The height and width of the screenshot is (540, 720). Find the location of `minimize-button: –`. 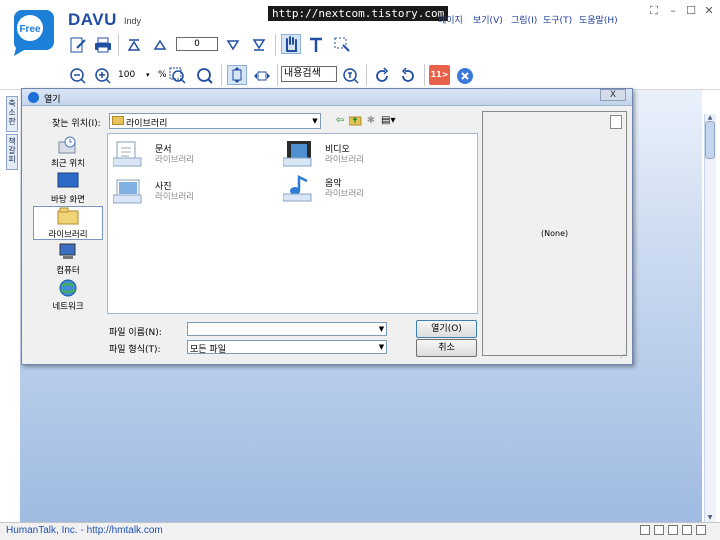

minimize-button: – is located at coordinates (673, 11).